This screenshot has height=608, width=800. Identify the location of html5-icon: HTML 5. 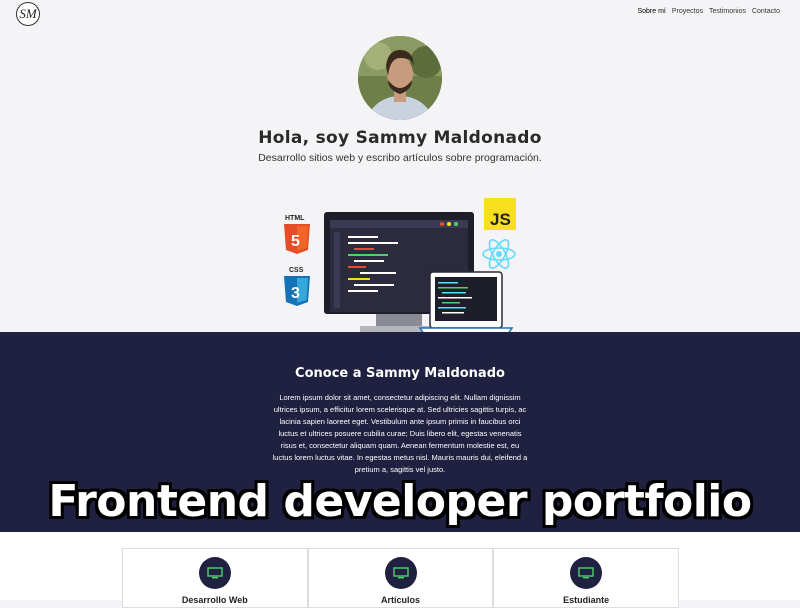
(297, 234).